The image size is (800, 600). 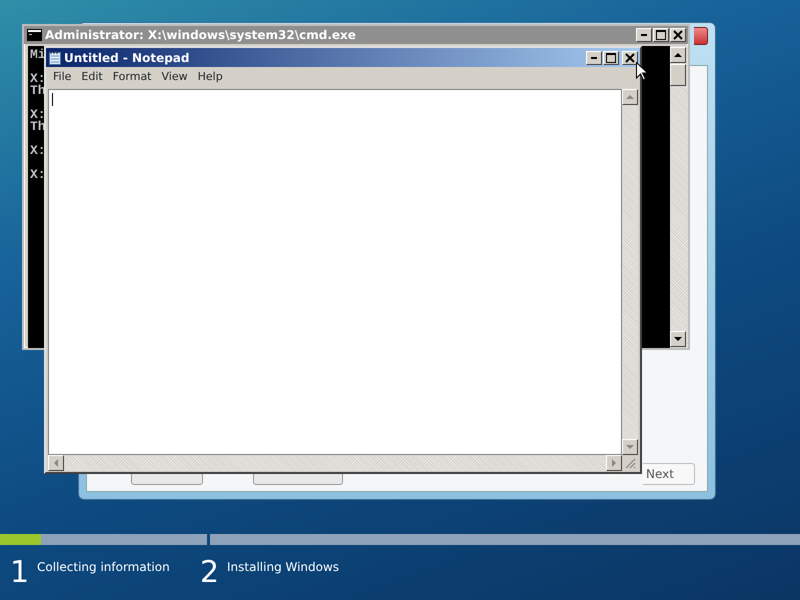 What do you see at coordinates (52, 99) in the screenshot?
I see `text-cursor` at bounding box center [52, 99].